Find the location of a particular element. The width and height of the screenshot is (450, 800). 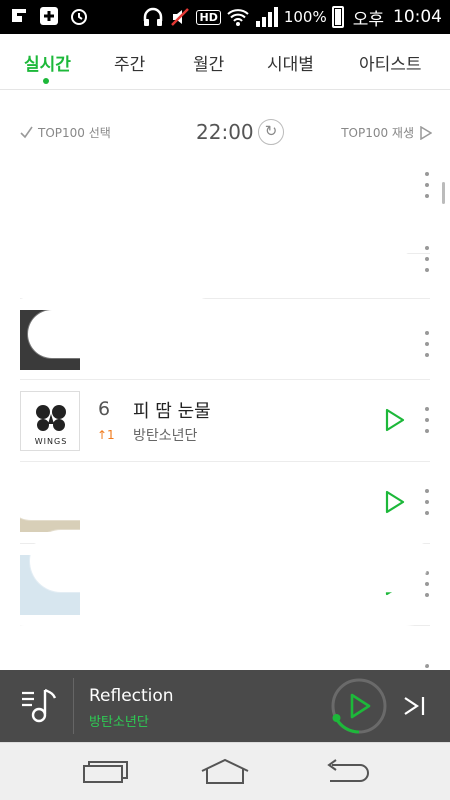

list-item: WINGS 6 ↑1 피 땀 눈물 방탄소년단 is located at coordinates (225, 421).